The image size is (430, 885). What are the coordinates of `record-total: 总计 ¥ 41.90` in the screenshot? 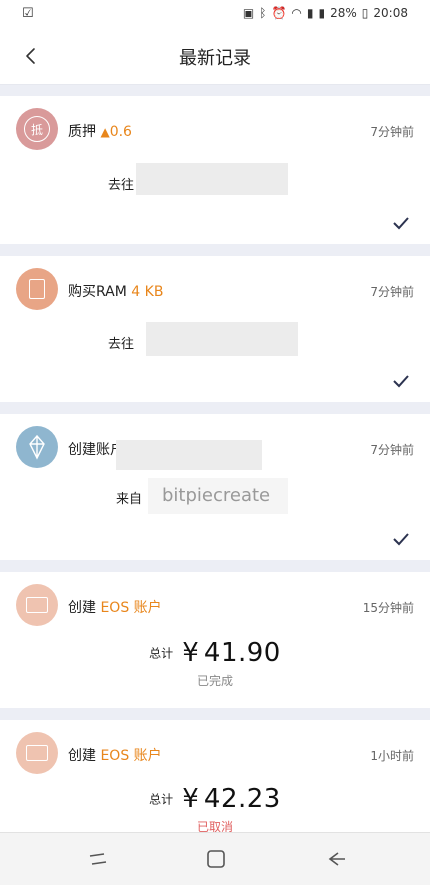 It's located at (215, 653).